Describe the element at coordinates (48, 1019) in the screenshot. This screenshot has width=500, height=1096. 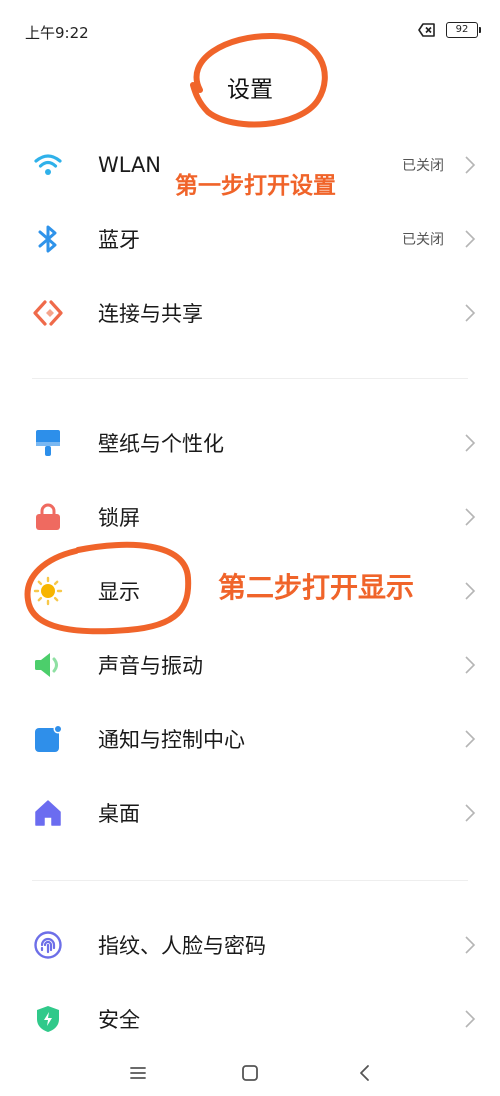
I see `shield-icon` at that location.